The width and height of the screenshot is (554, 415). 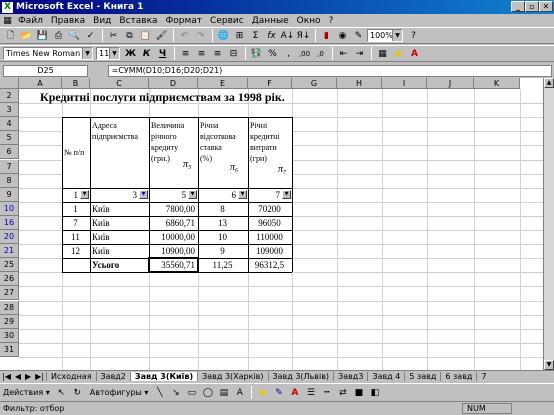 What do you see at coordinates (61, 393) in the screenshot?
I see `select-pointer-icon: ↖` at bounding box center [61, 393].